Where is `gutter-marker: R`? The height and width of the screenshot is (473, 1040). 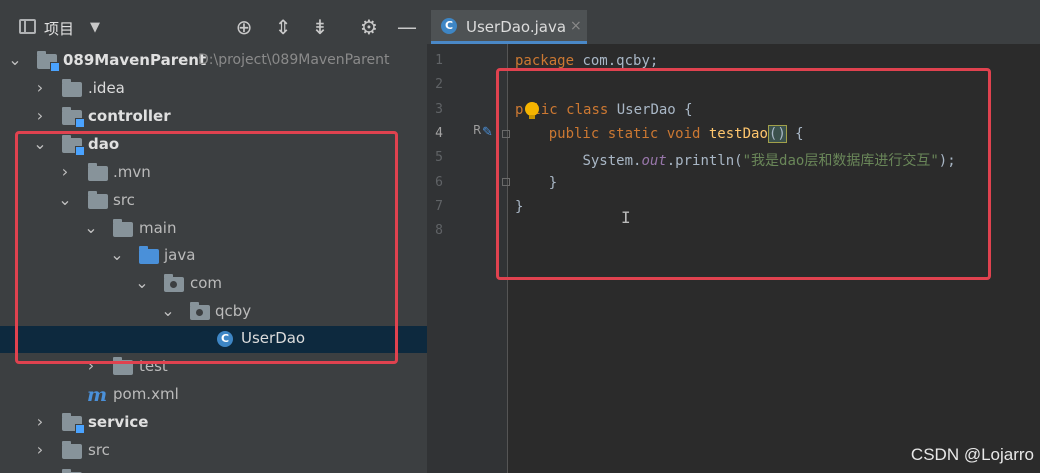
gutter-marker: R is located at coordinates (477, 130).